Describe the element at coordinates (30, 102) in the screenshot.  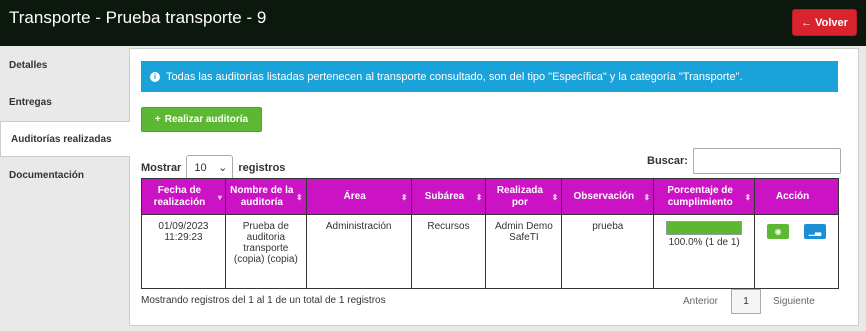
I see `sidebar-item-label: Entregas` at that location.